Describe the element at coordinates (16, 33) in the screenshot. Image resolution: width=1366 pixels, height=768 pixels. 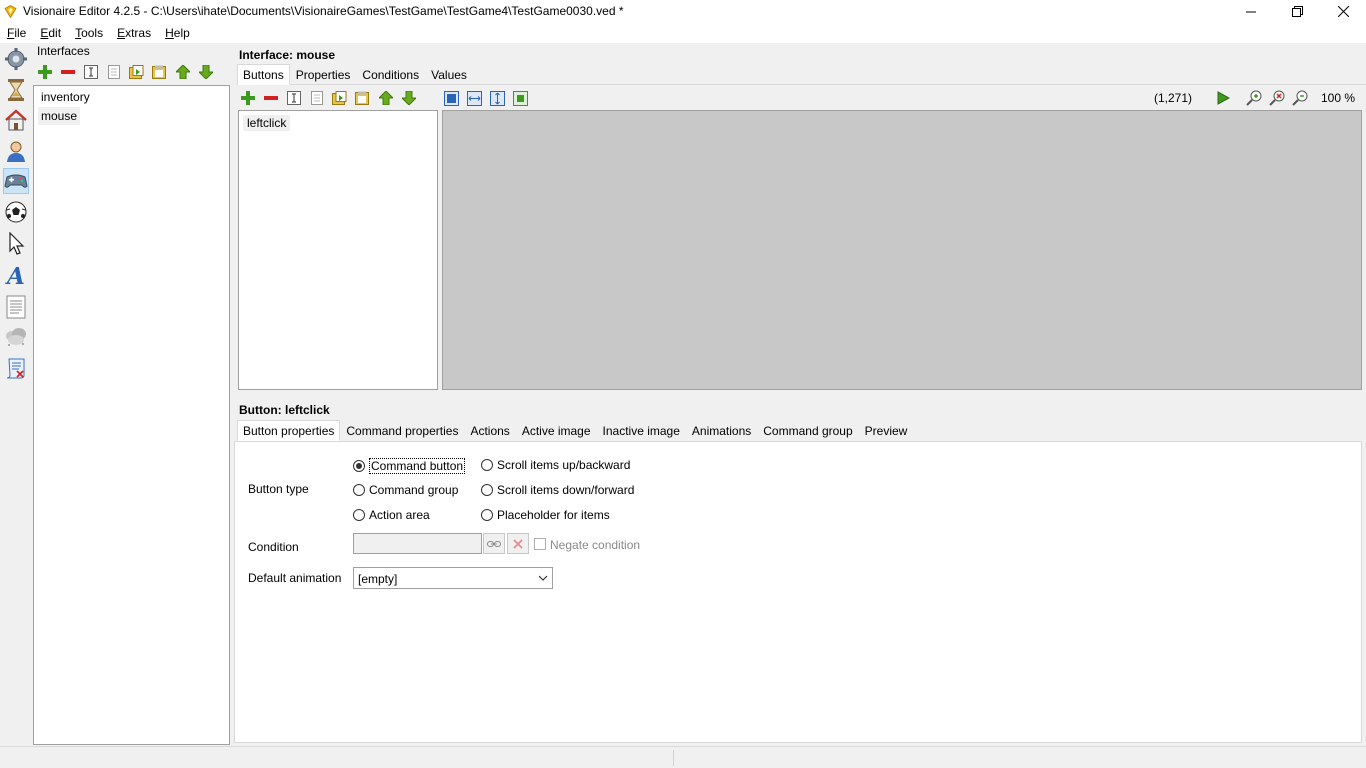
I see `menu-file: File` at that location.